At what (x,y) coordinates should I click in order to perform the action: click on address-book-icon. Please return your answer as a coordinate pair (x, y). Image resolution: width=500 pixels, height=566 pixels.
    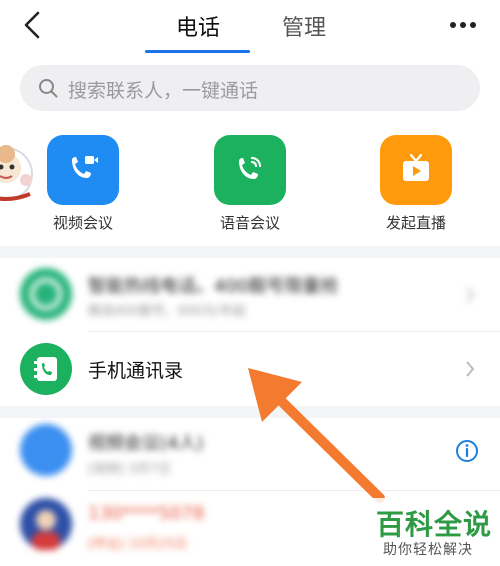
    Looking at the image, I should click on (45, 369).